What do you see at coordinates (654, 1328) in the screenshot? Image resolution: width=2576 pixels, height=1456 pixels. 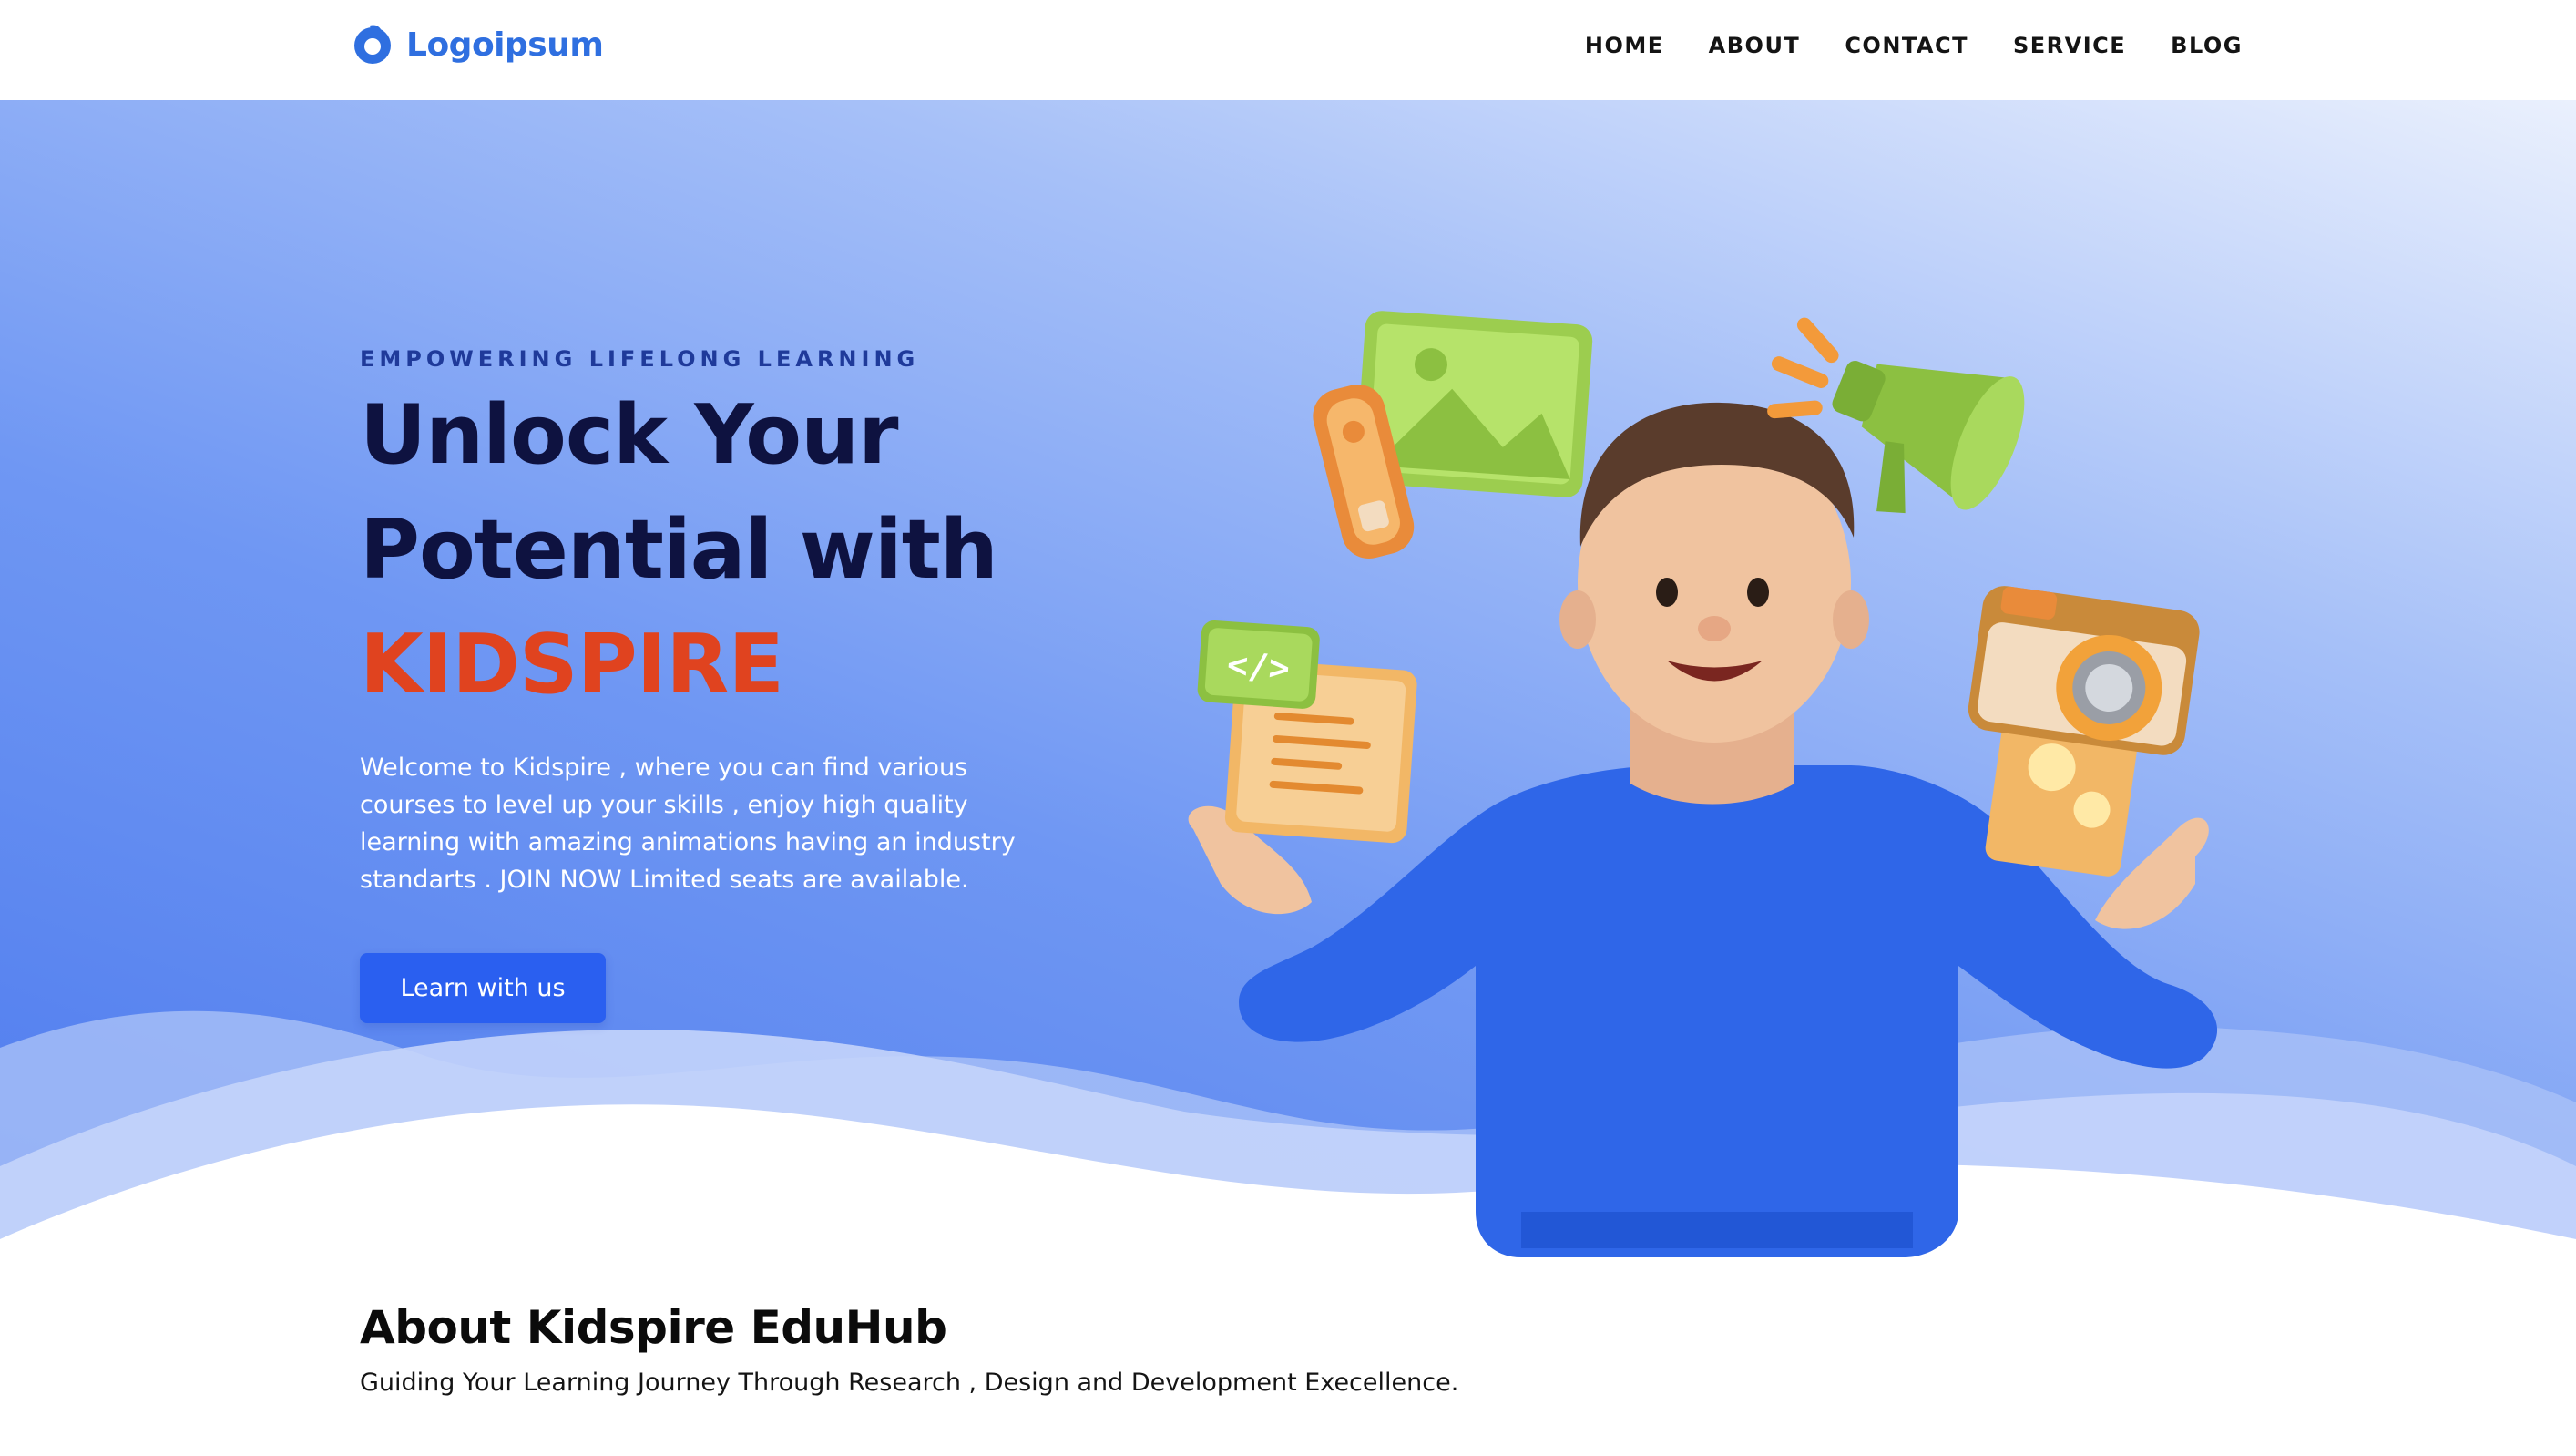 I see `about-title: About Kidspire EduHub` at bounding box center [654, 1328].